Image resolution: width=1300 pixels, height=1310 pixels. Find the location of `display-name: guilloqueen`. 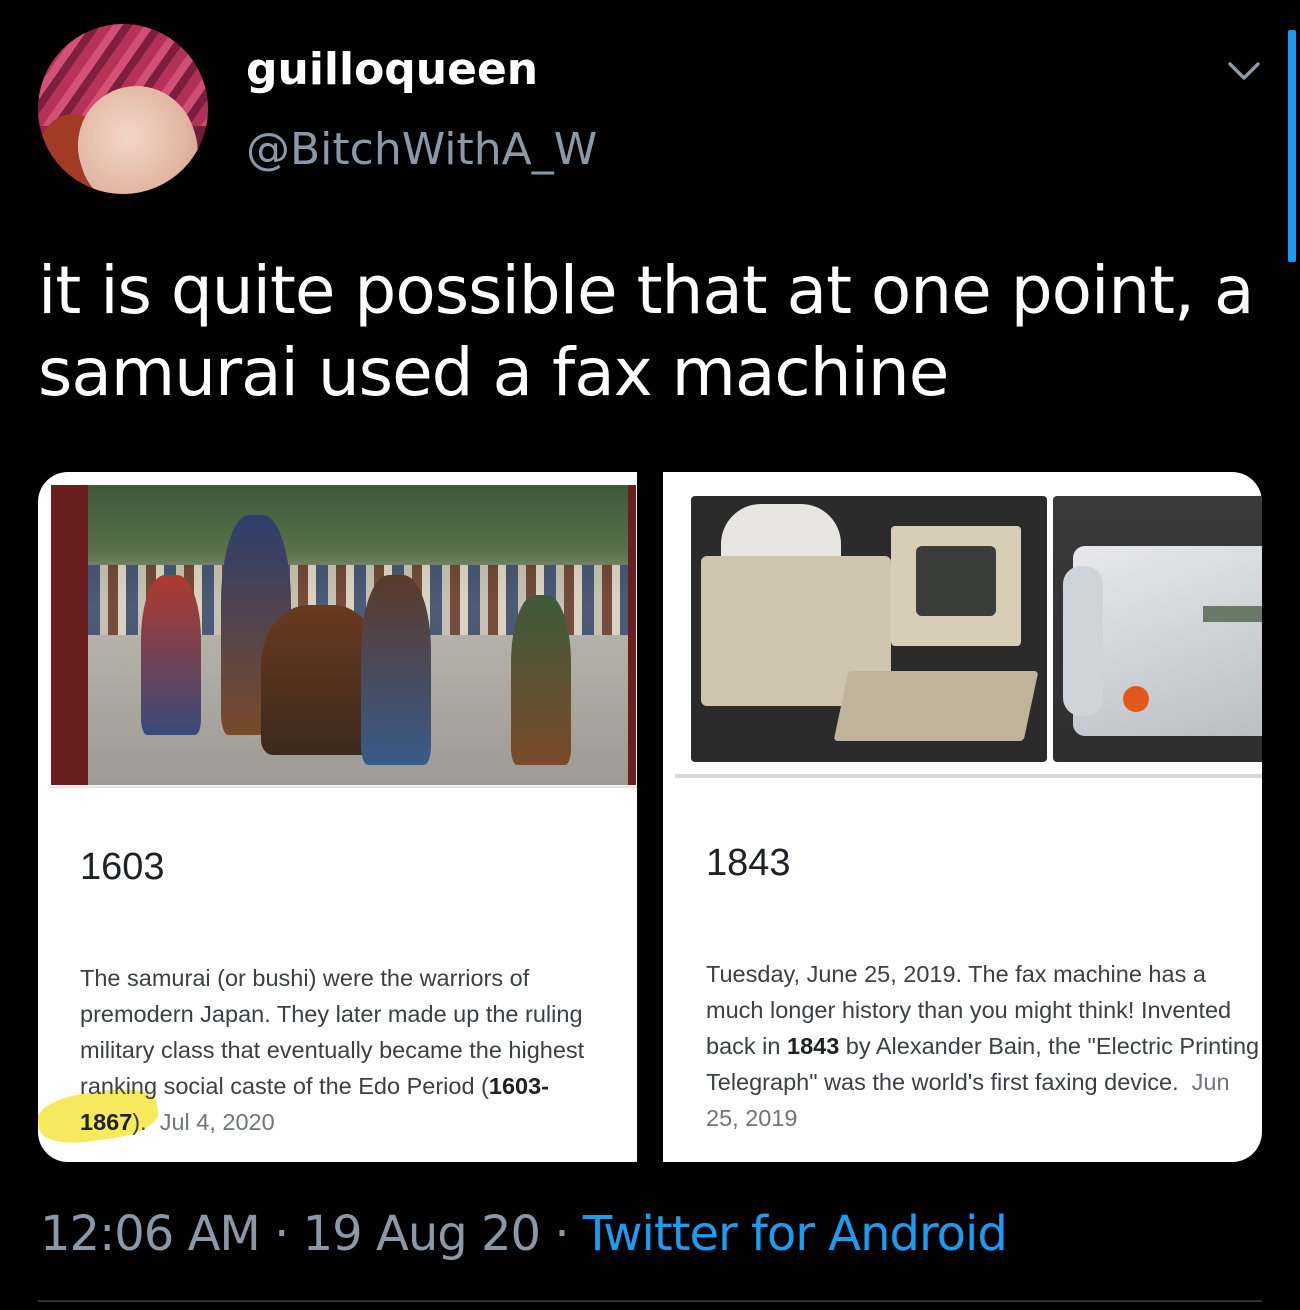

display-name: guilloqueen is located at coordinates (392, 69).